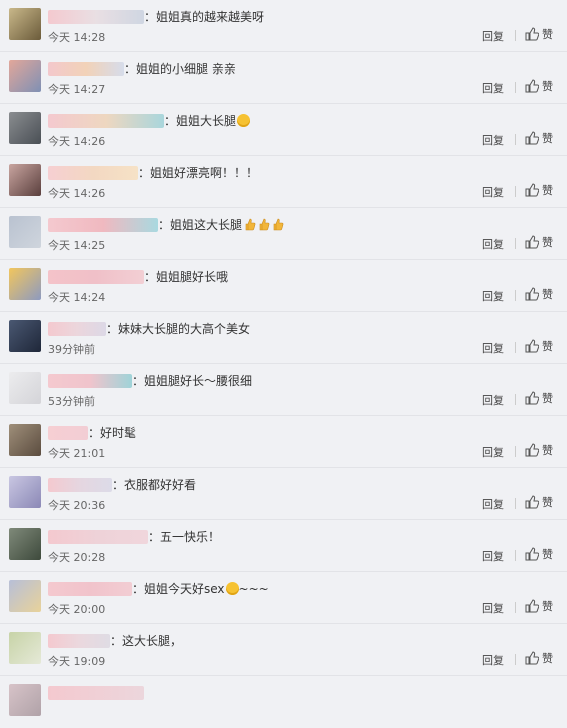  What do you see at coordinates (283, 702) in the screenshot?
I see `comment-item-partial` at bounding box center [283, 702].